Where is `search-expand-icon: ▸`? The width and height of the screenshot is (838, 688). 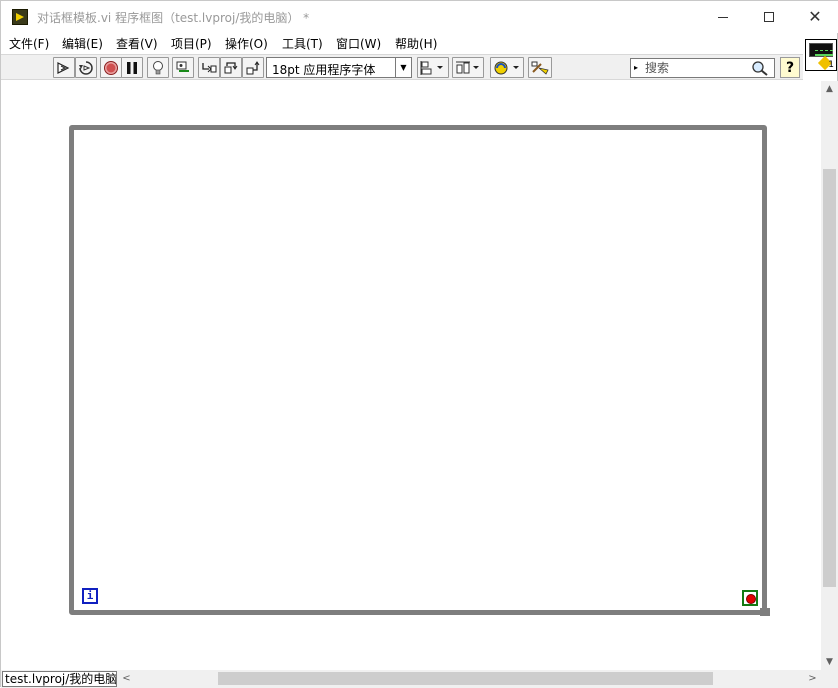
search-expand-icon: ▸ is located at coordinates (636, 67).